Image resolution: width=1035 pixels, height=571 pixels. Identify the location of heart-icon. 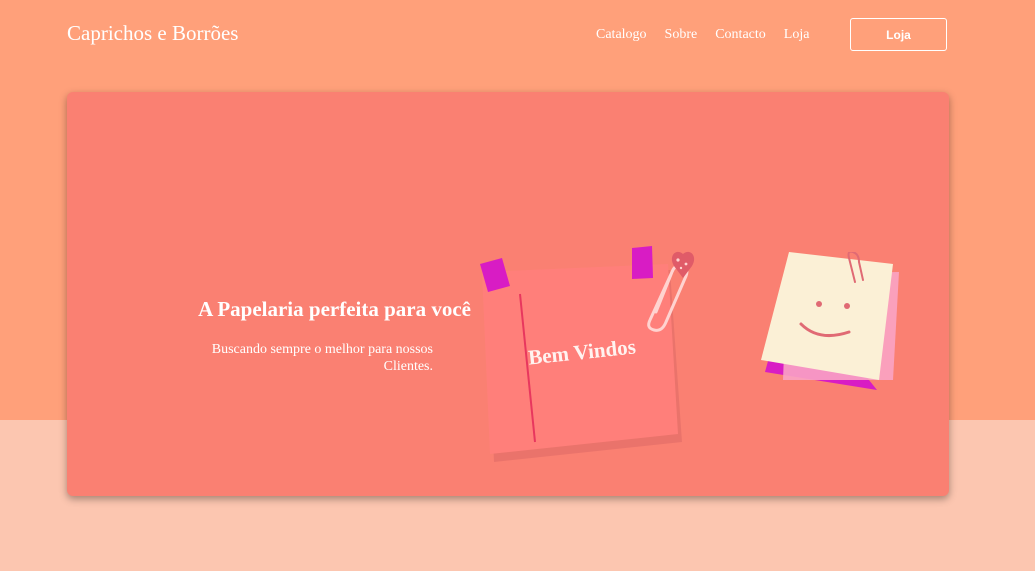
(683, 264).